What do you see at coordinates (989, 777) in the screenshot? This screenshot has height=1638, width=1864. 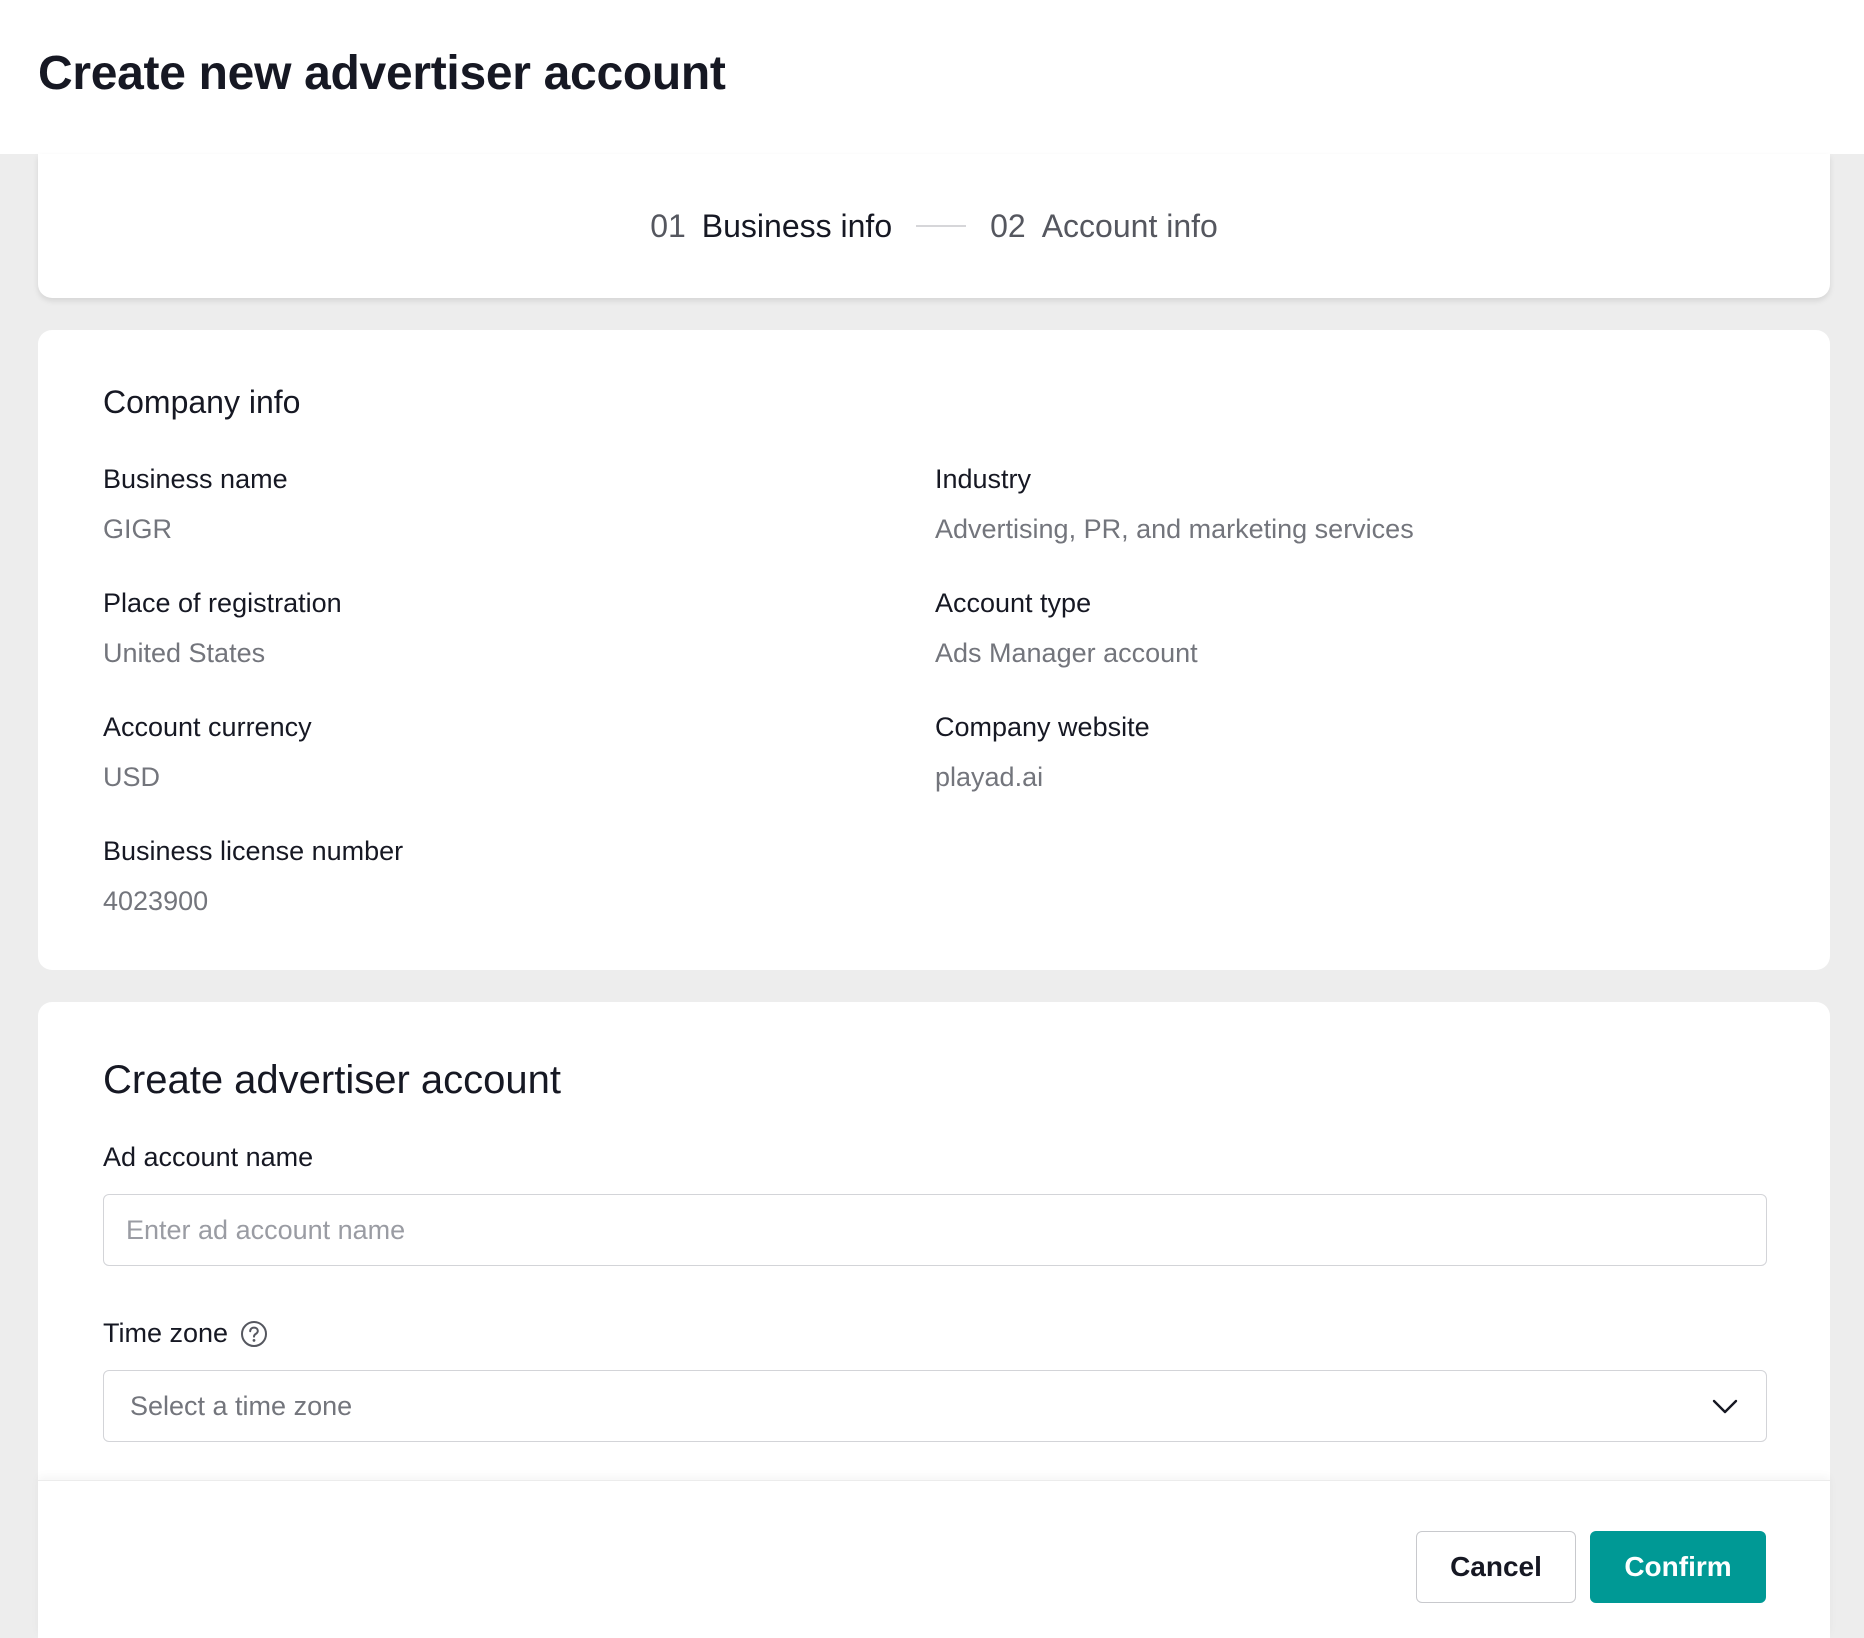 I see `info-value: playad.ai` at bounding box center [989, 777].